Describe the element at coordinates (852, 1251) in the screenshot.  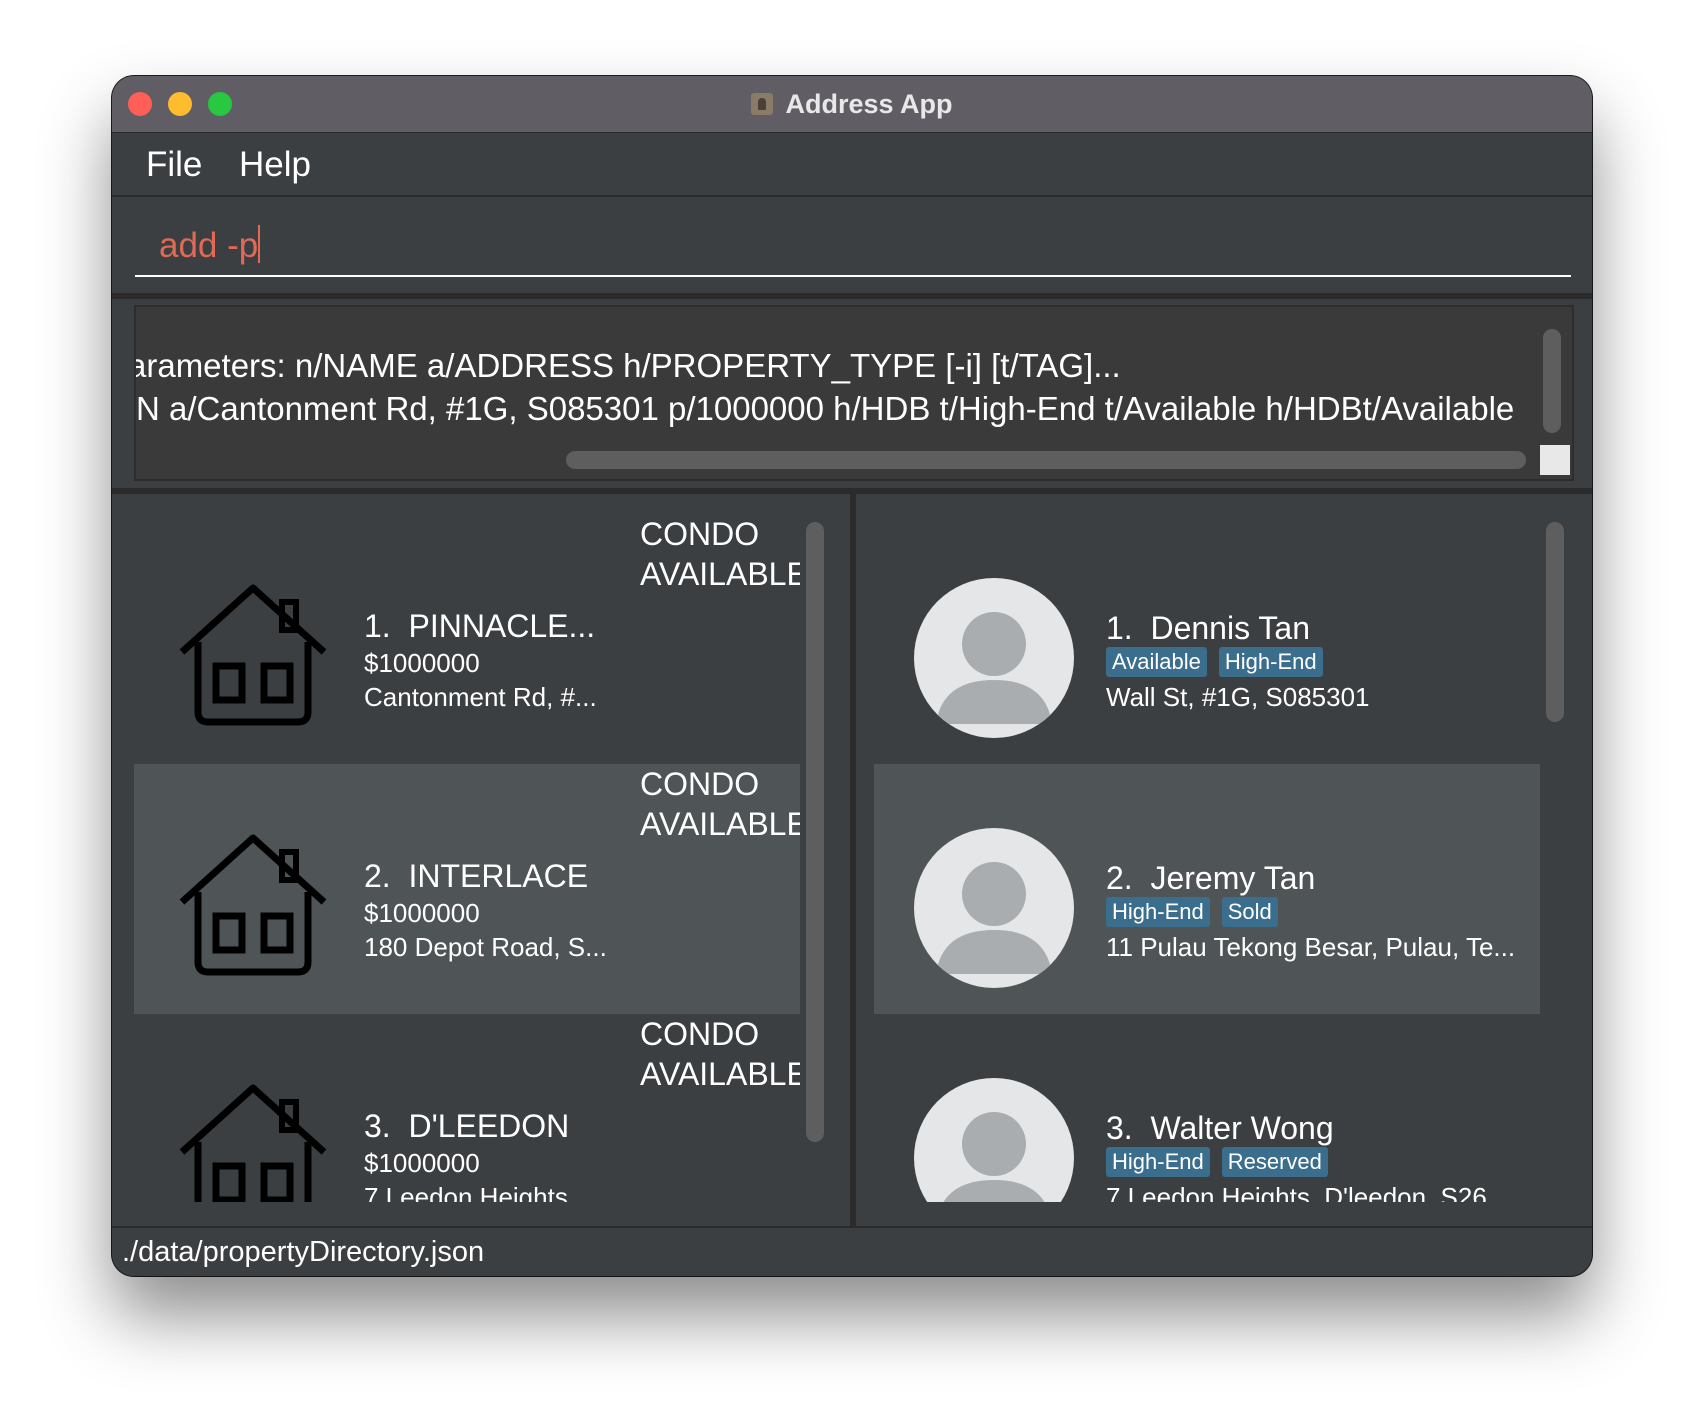
I see `status-bar: ./data/propertyDirectory.json` at that location.